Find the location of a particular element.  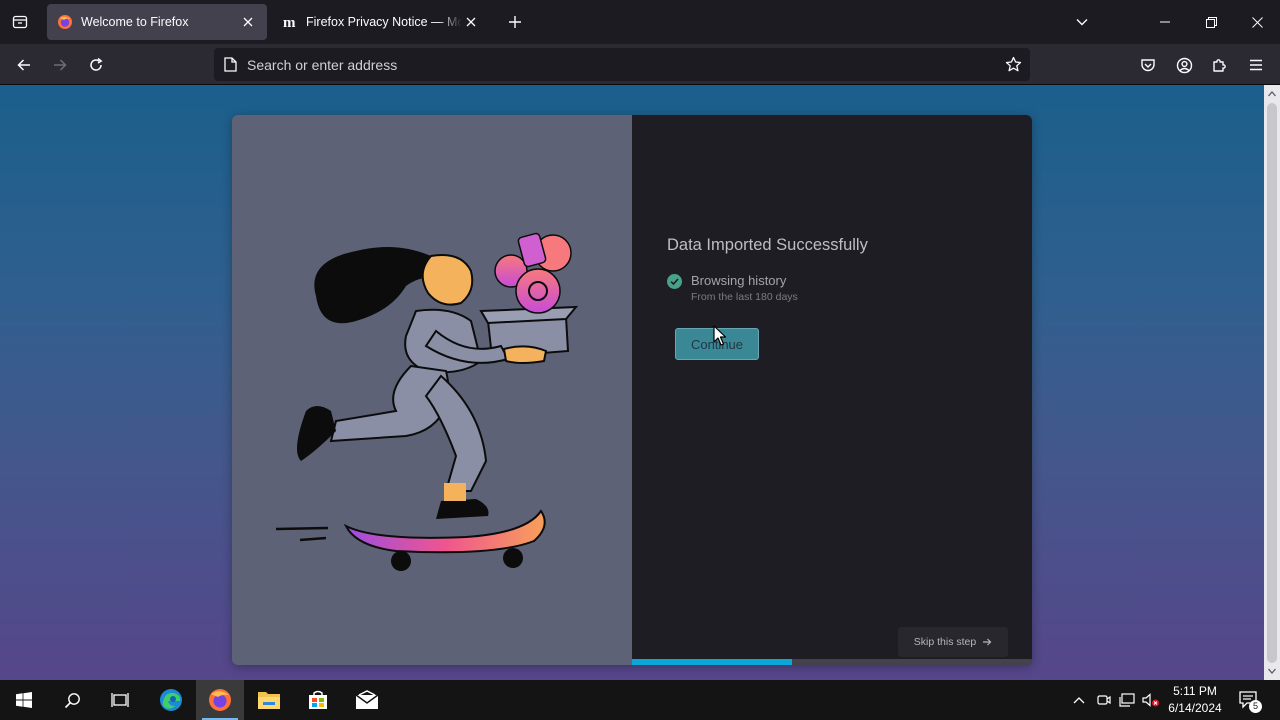

skip-step-button: Skip this step is located at coordinates (953, 642).